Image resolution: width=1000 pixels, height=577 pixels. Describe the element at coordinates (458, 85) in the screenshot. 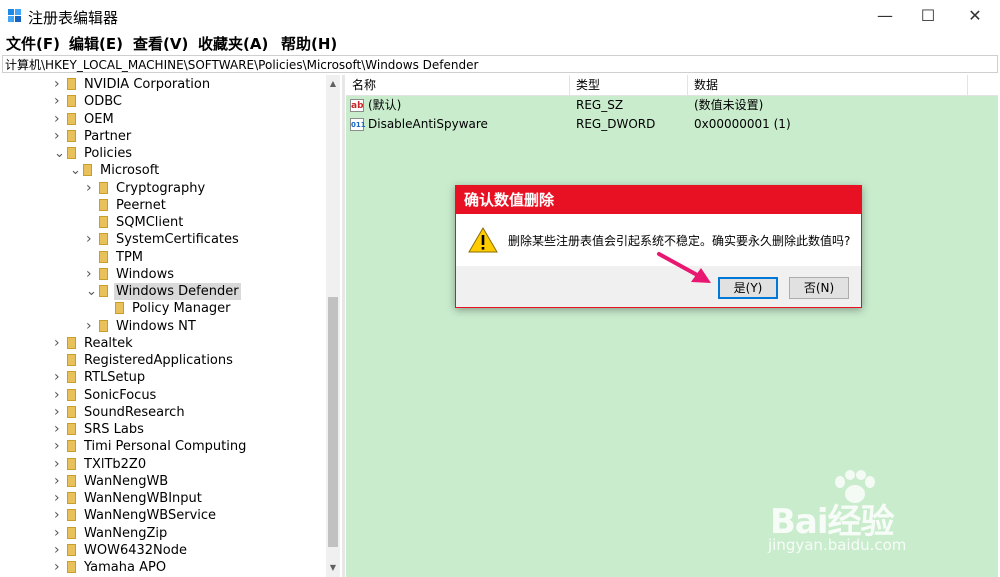

I see `column-name: 名称` at that location.